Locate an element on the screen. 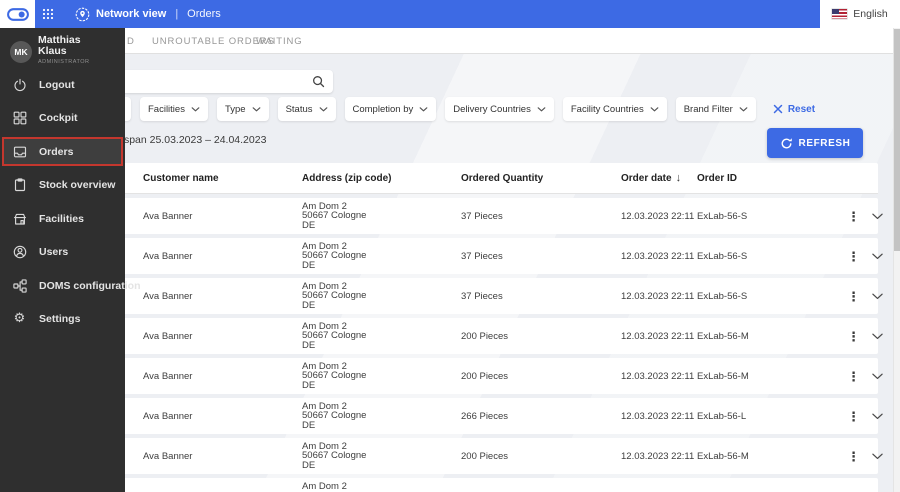 This screenshot has height=492, width=900. brand-logo is located at coordinates (17, 14).